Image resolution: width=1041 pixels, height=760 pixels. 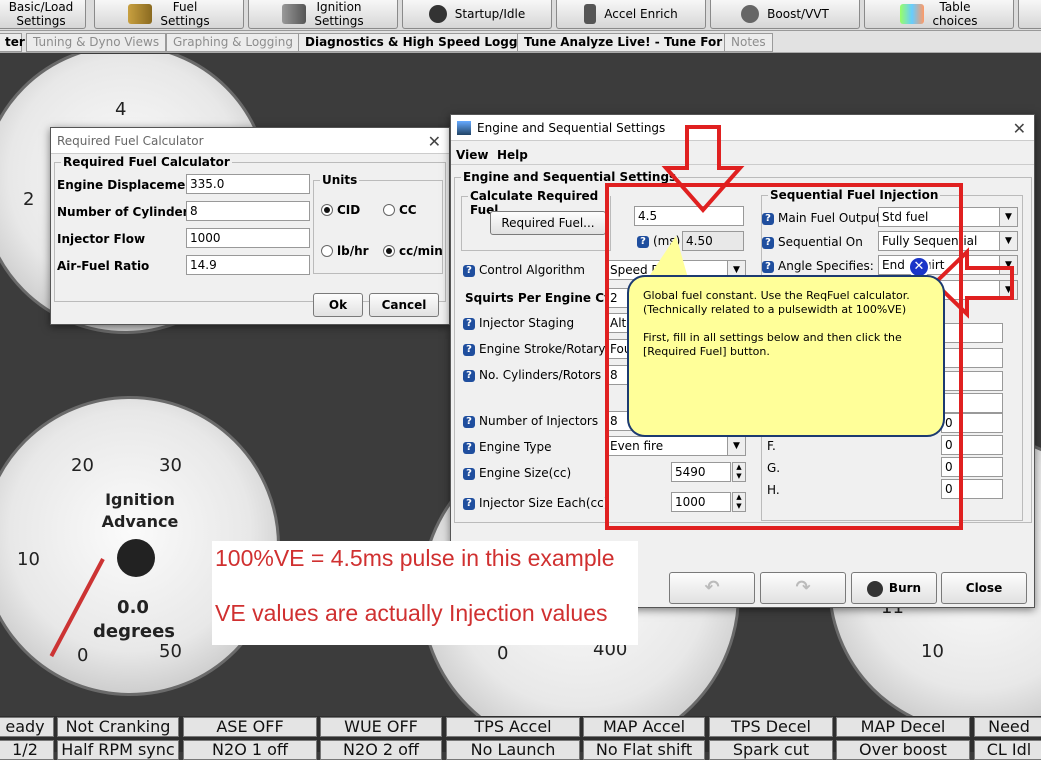 I want to click on status-indicator: Half RPM sync, so click(x=118, y=750).